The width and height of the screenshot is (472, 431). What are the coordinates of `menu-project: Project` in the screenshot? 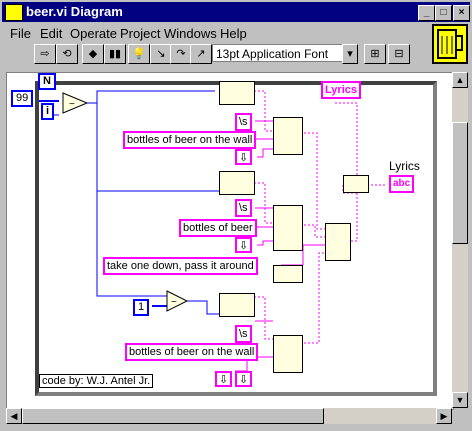 It's located at (140, 33).